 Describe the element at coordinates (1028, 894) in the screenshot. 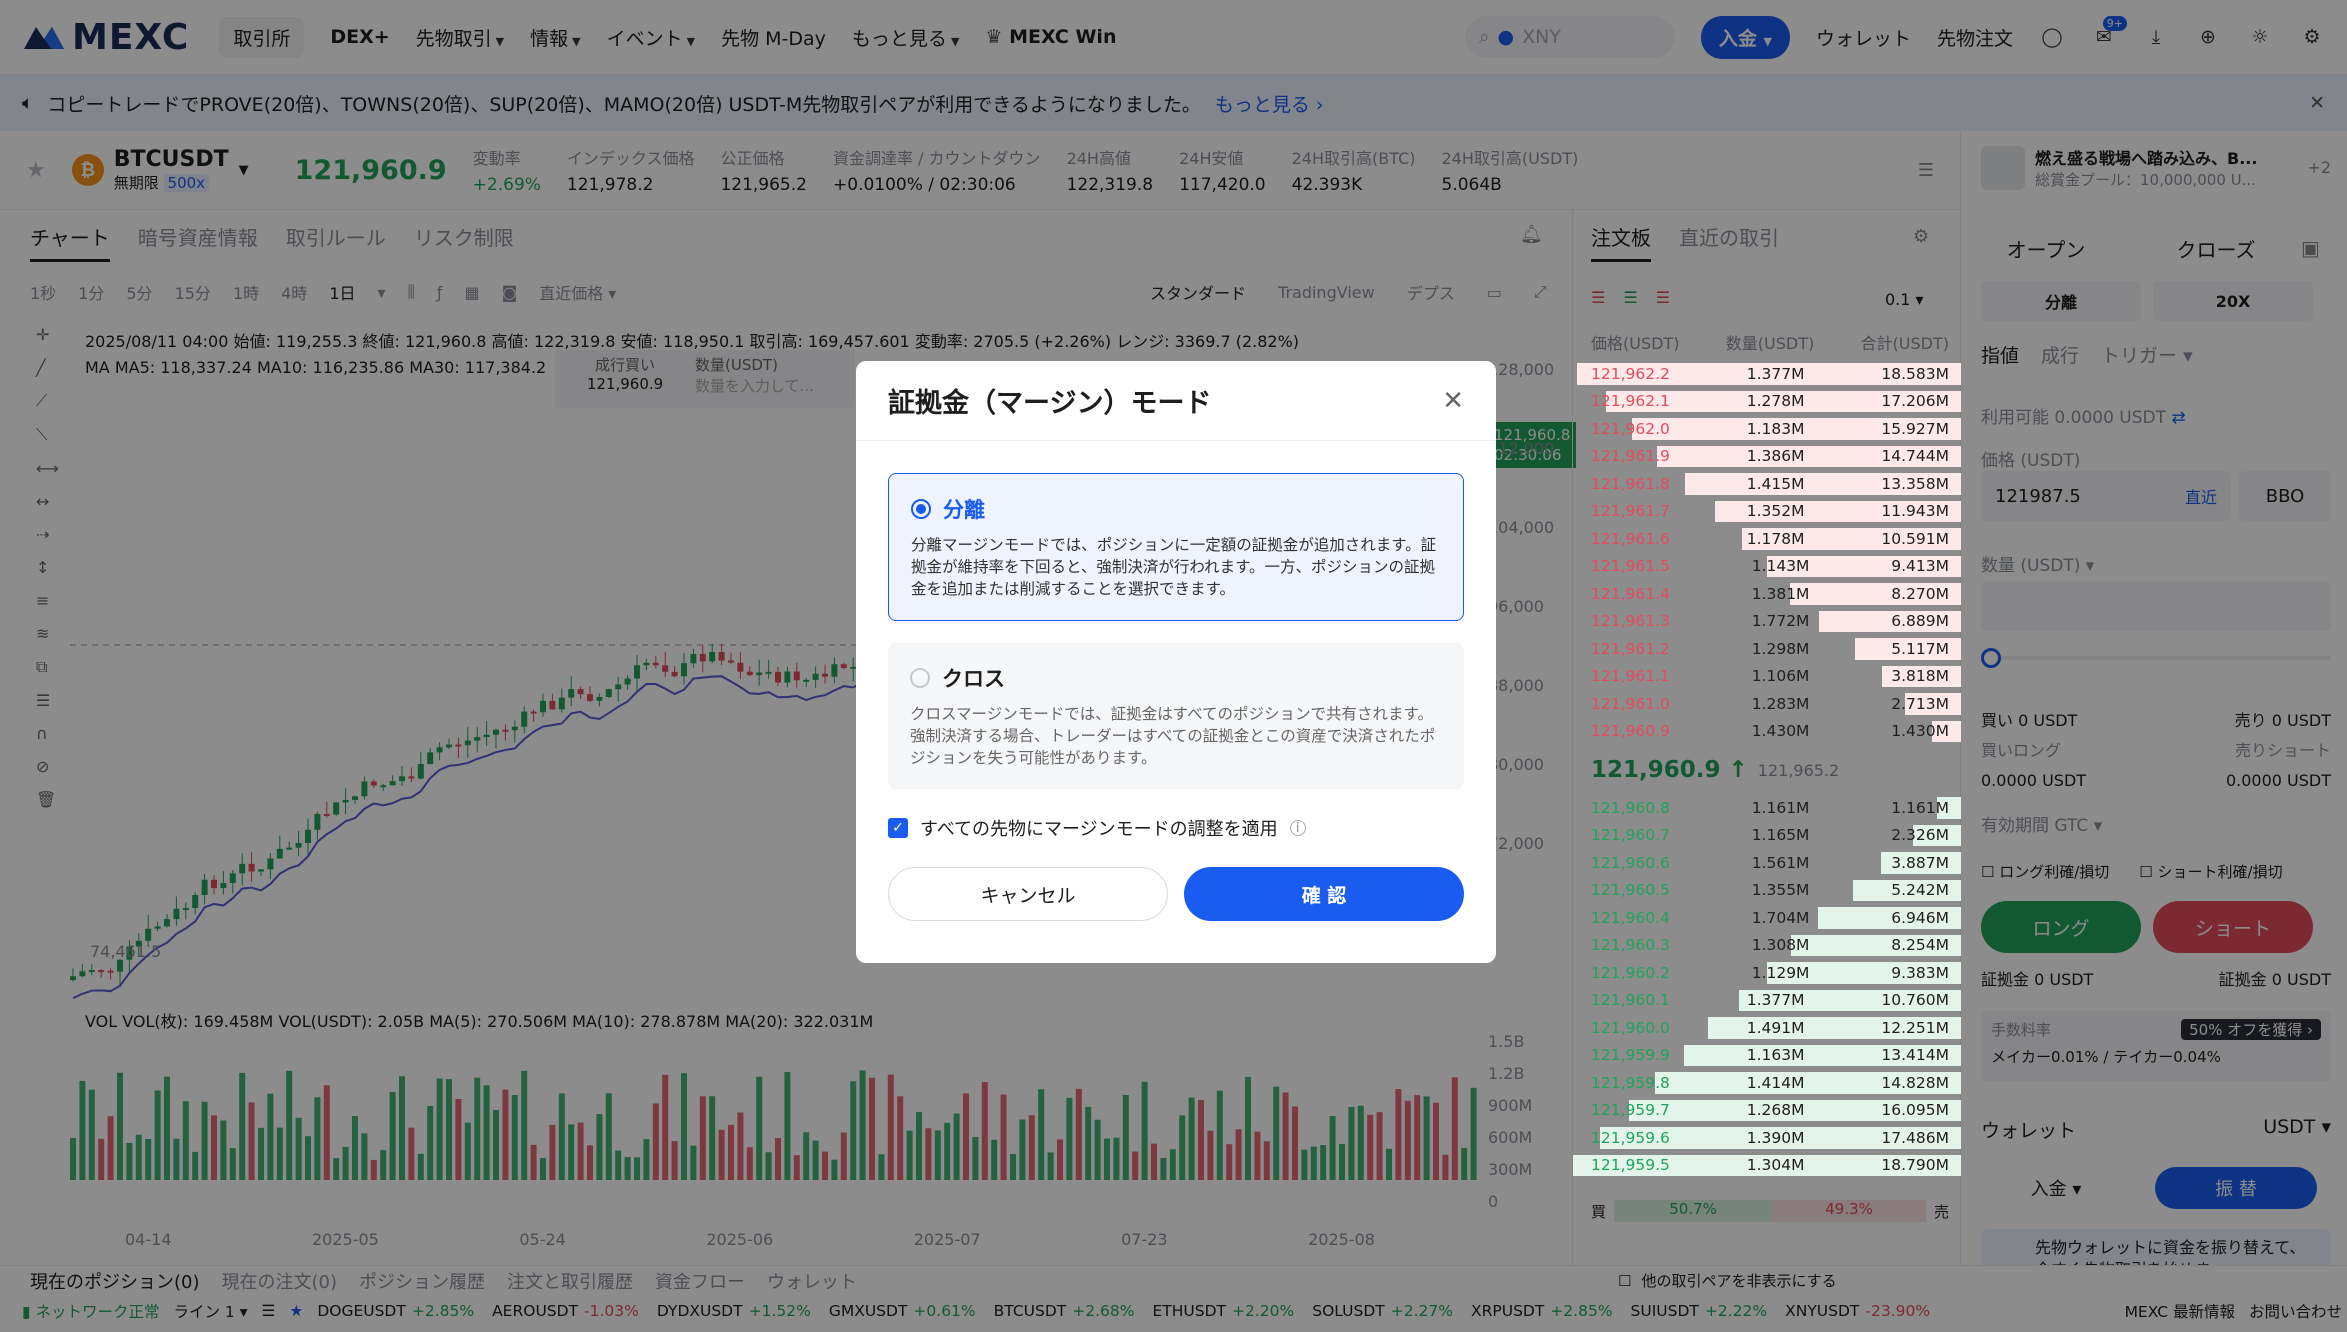

I see `cancel-button: キャンセル` at that location.